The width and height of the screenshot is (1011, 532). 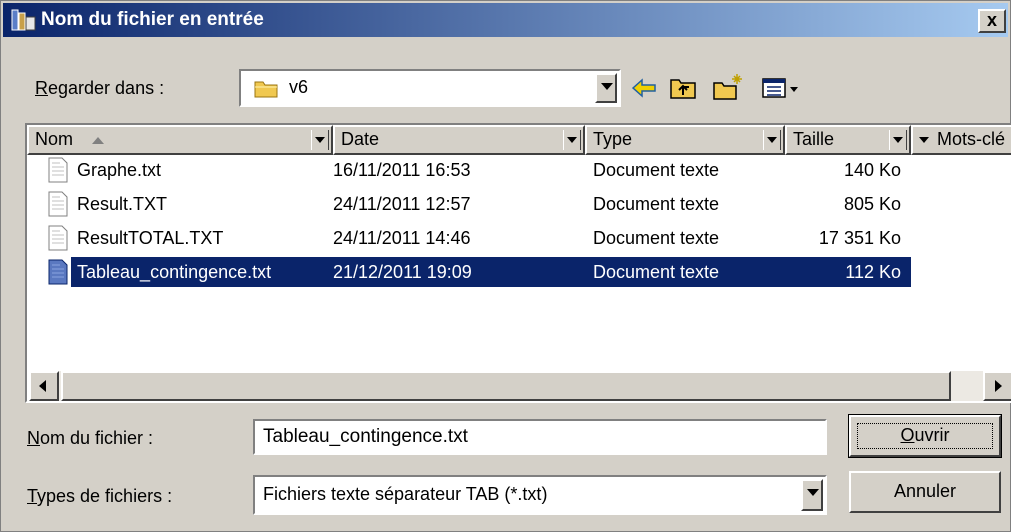 I want to click on scroll-right-button, so click(x=997, y=386).